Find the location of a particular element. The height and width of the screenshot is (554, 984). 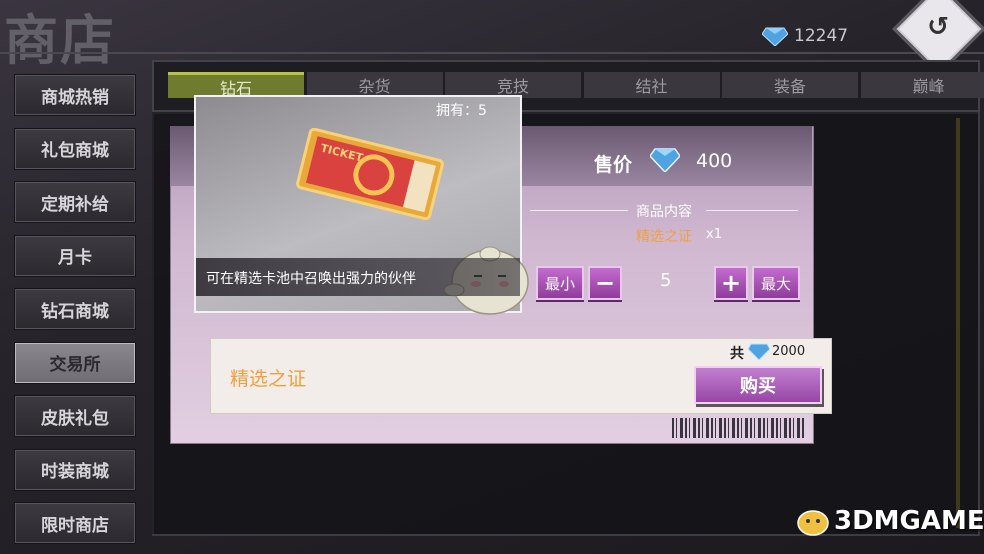

watermark: 3DMGAME is located at coordinates (890, 521).